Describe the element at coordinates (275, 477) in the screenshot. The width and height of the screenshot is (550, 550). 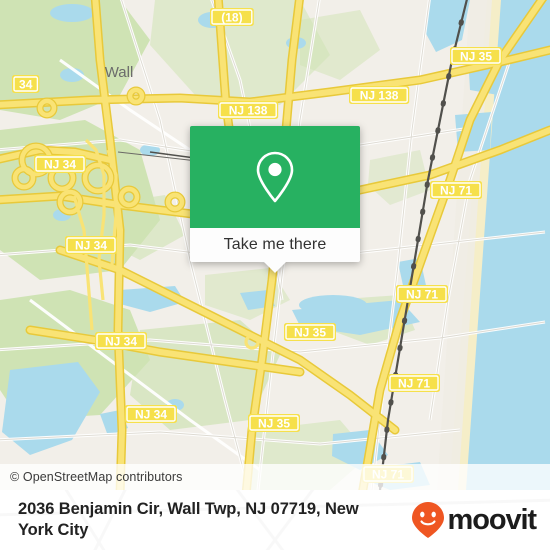
I see `map-attribution: © OpenStreetMap contributors` at that location.